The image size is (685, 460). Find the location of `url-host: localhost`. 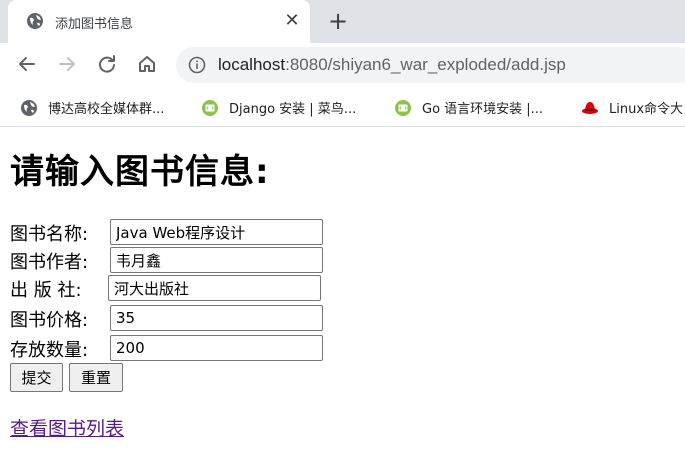

url-host: localhost is located at coordinates (252, 64).